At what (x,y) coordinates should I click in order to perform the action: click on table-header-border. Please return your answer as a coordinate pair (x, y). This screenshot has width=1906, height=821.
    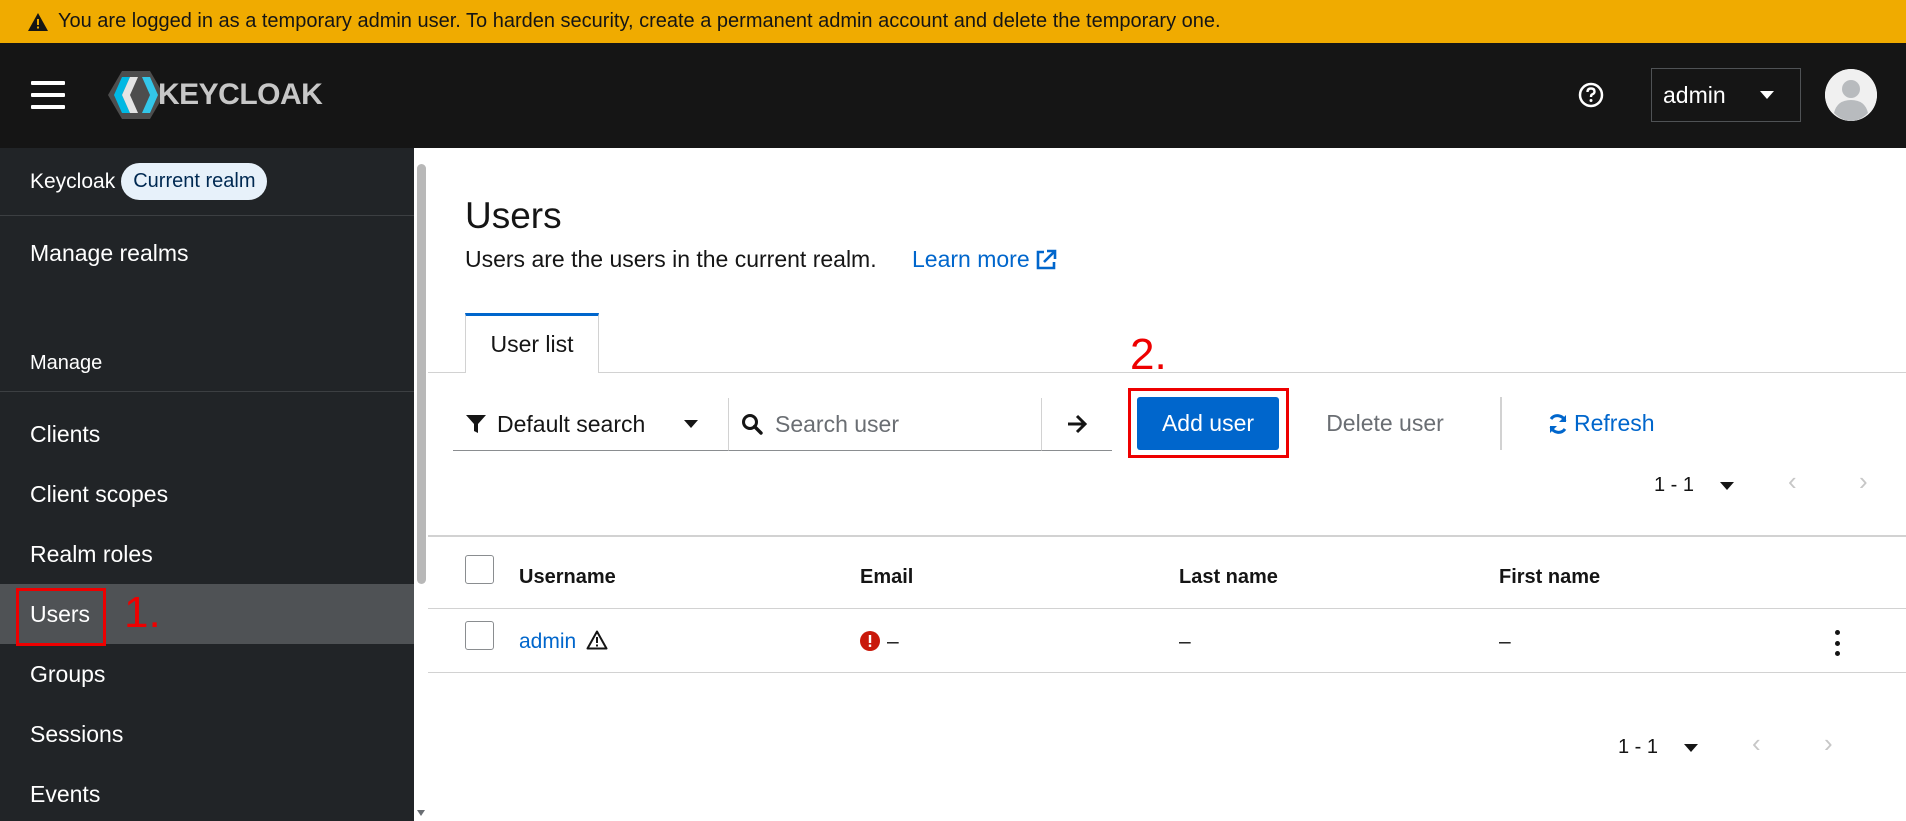
    Looking at the image, I should click on (1167, 608).